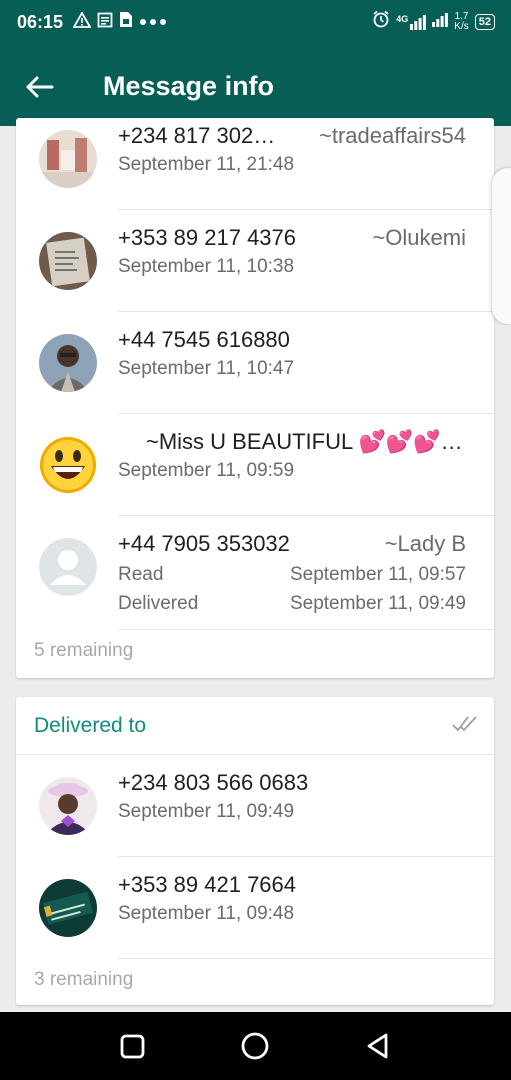  I want to click on contact-row: +353 89 421 7664 September 11, 09:48, so click(255, 908).